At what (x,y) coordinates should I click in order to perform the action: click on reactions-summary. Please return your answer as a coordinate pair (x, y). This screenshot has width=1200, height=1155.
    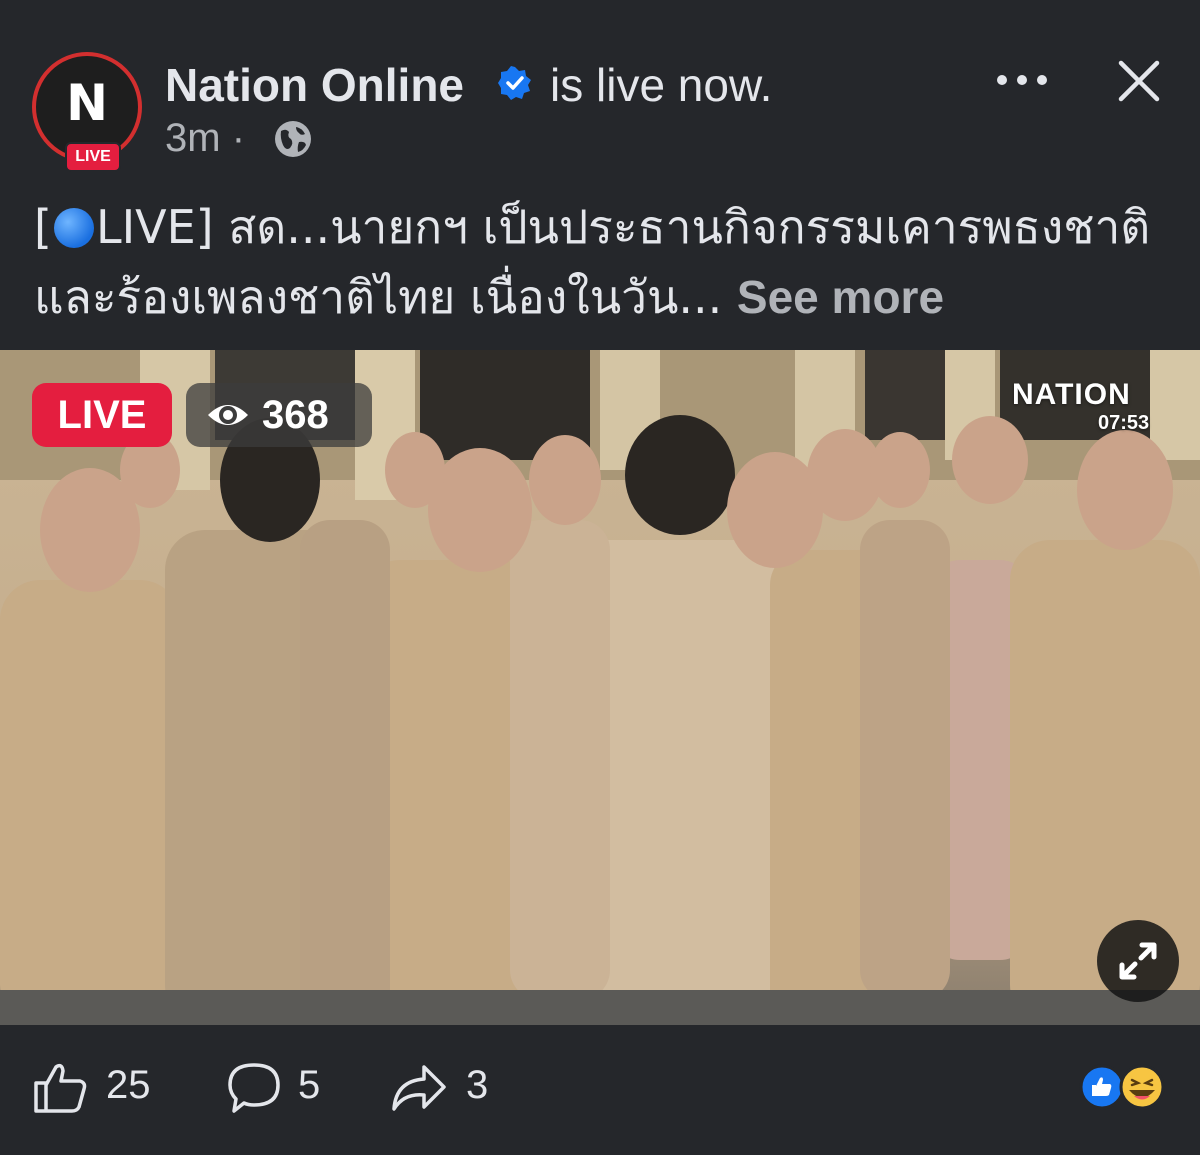
    Looking at the image, I should click on (1124, 1087).